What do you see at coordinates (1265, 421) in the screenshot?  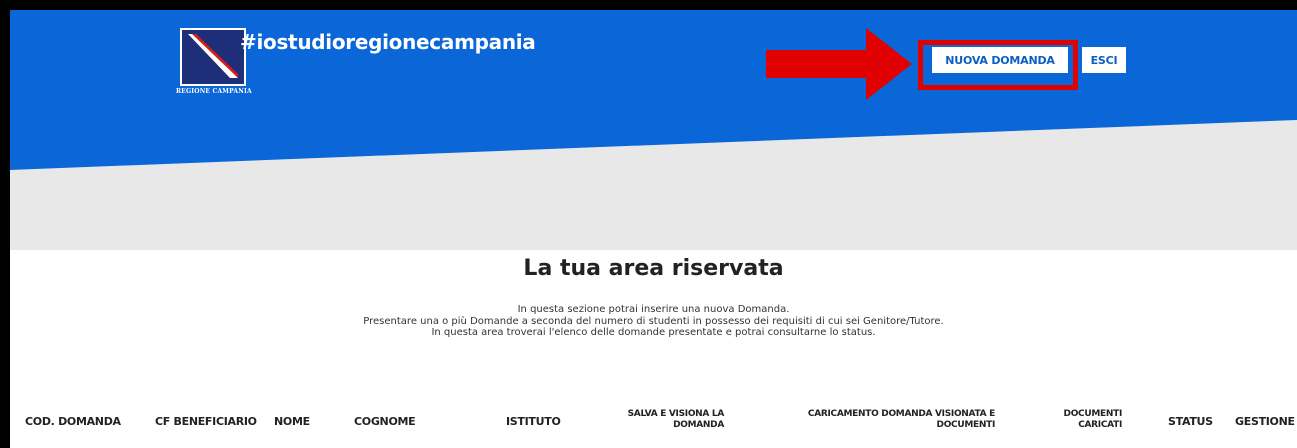 I see `column-gestione: GESTIONE` at bounding box center [1265, 421].